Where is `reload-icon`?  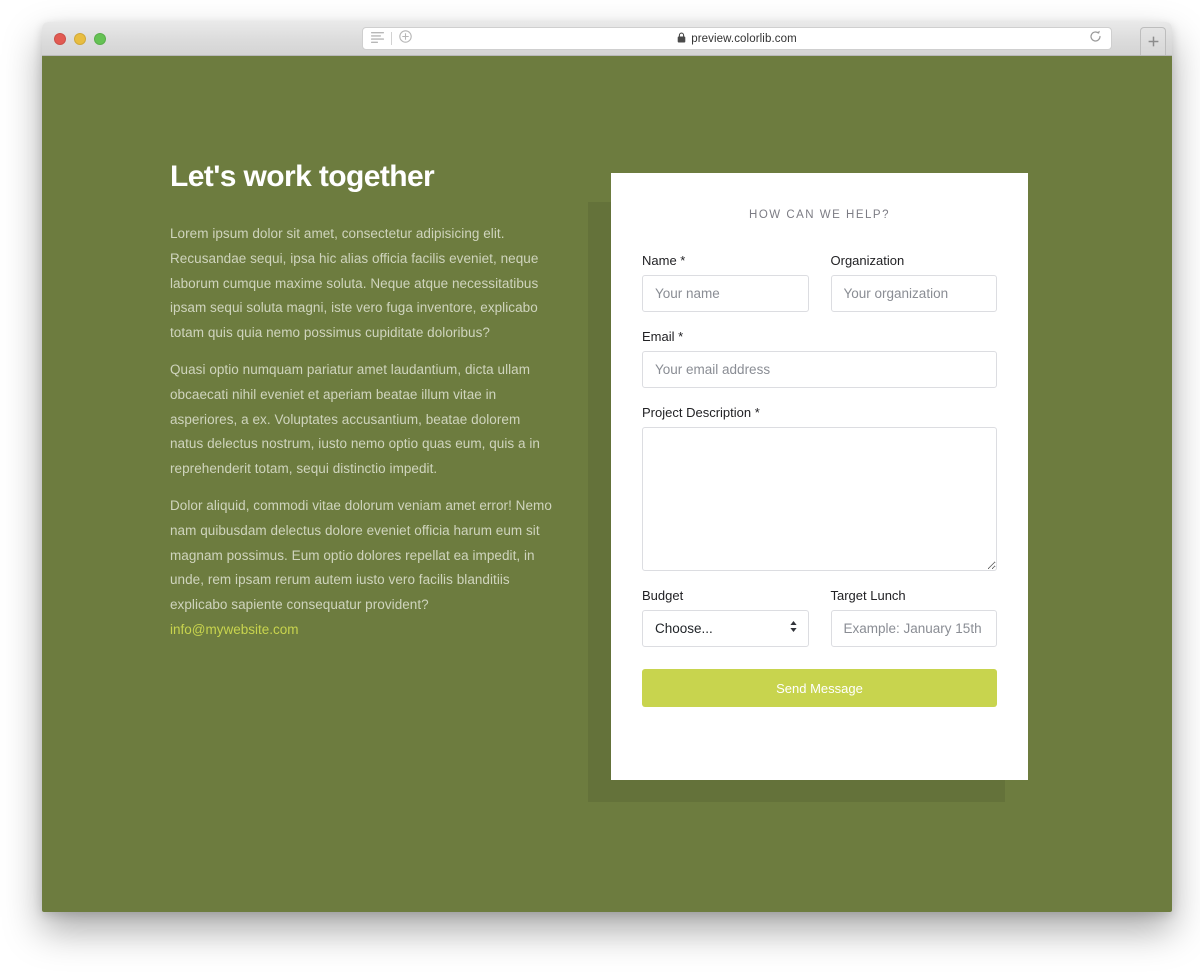
reload-icon is located at coordinates (1095, 39).